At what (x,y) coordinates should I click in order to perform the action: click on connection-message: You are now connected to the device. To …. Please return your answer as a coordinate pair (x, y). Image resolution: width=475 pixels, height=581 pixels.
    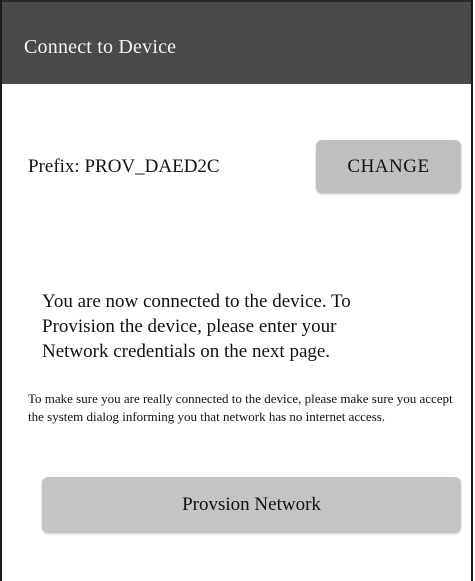
    Looking at the image, I should click on (196, 326).